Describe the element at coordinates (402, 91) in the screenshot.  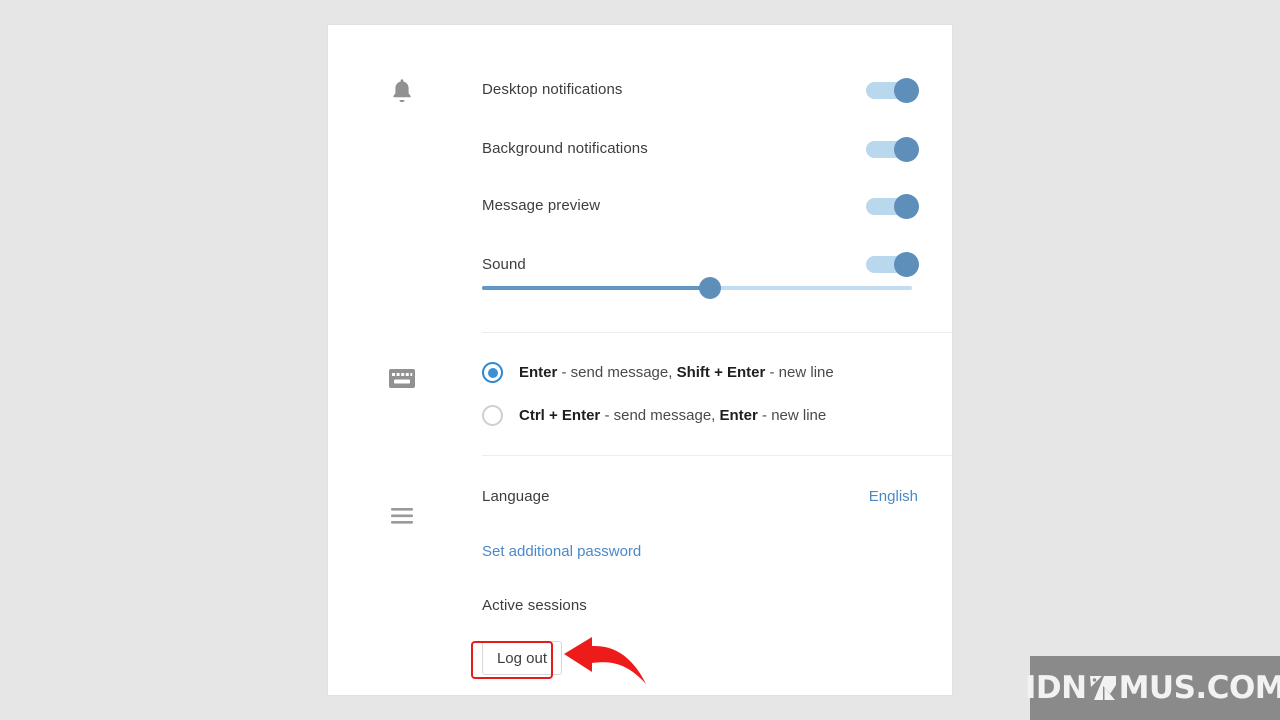
I see `bell-icon` at that location.